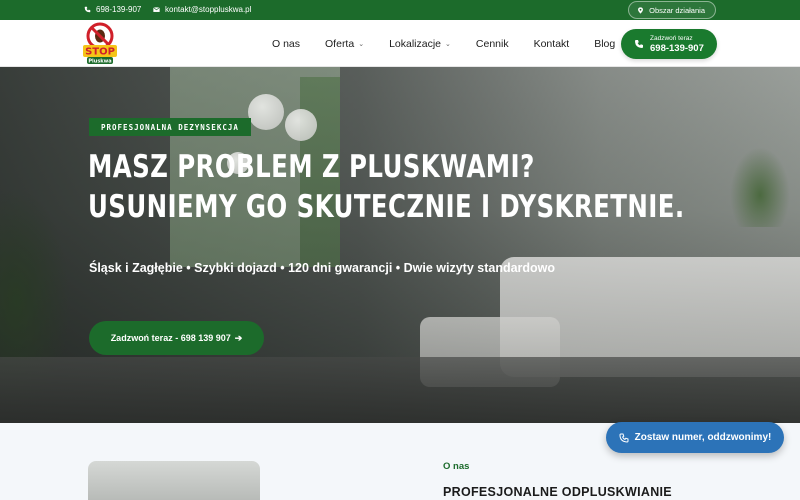  I want to click on nav-label: Blog, so click(605, 44).